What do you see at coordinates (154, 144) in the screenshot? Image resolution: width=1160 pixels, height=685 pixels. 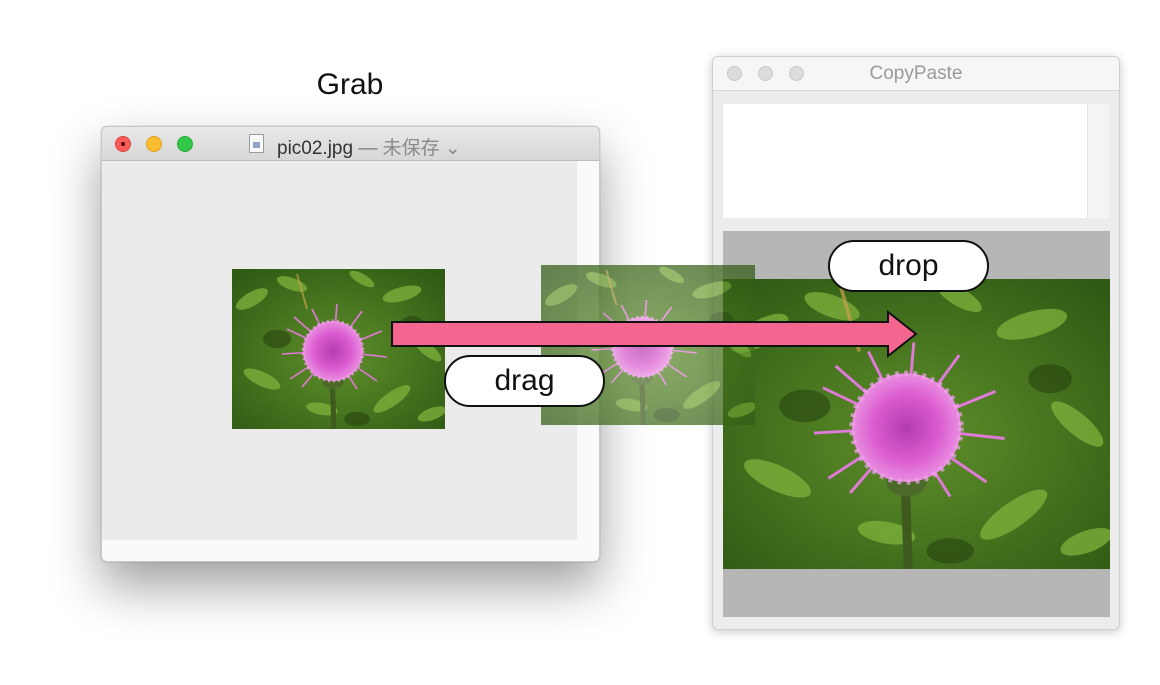 I see `minimize-button` at bounding box center [154, 144].